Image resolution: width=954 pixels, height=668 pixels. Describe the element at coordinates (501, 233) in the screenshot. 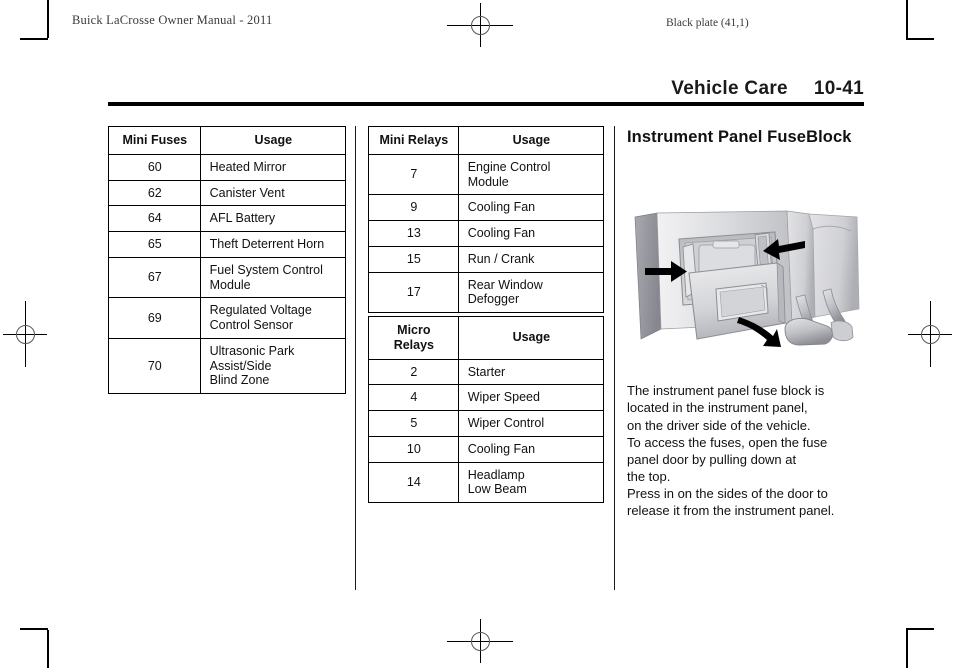

I see `usage-line: Cooling Fan` at that location.